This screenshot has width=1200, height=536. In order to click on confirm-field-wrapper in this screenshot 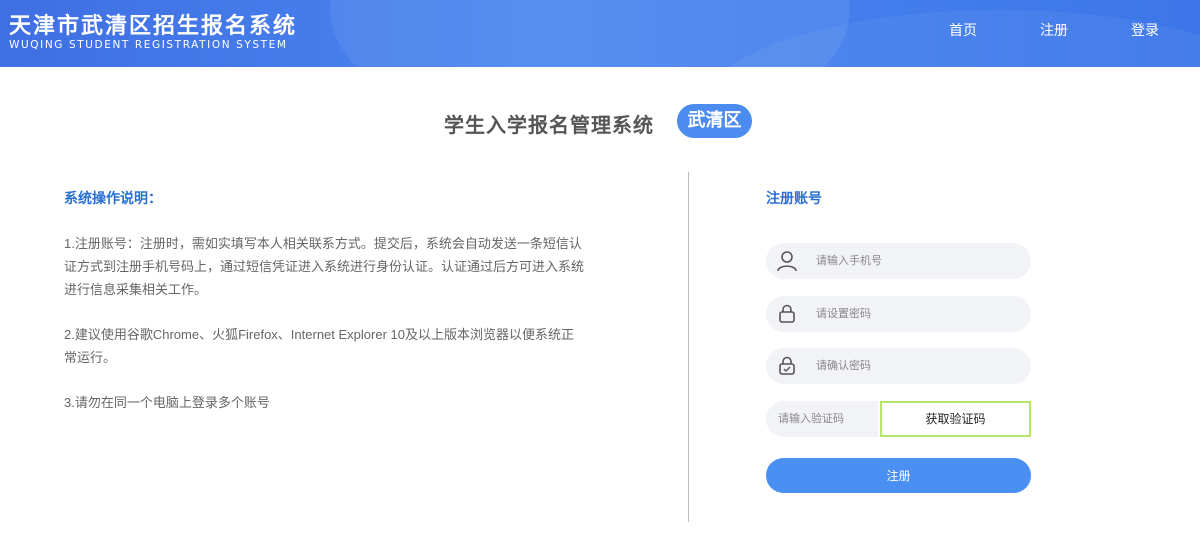, I will do `click(898, 366)`.